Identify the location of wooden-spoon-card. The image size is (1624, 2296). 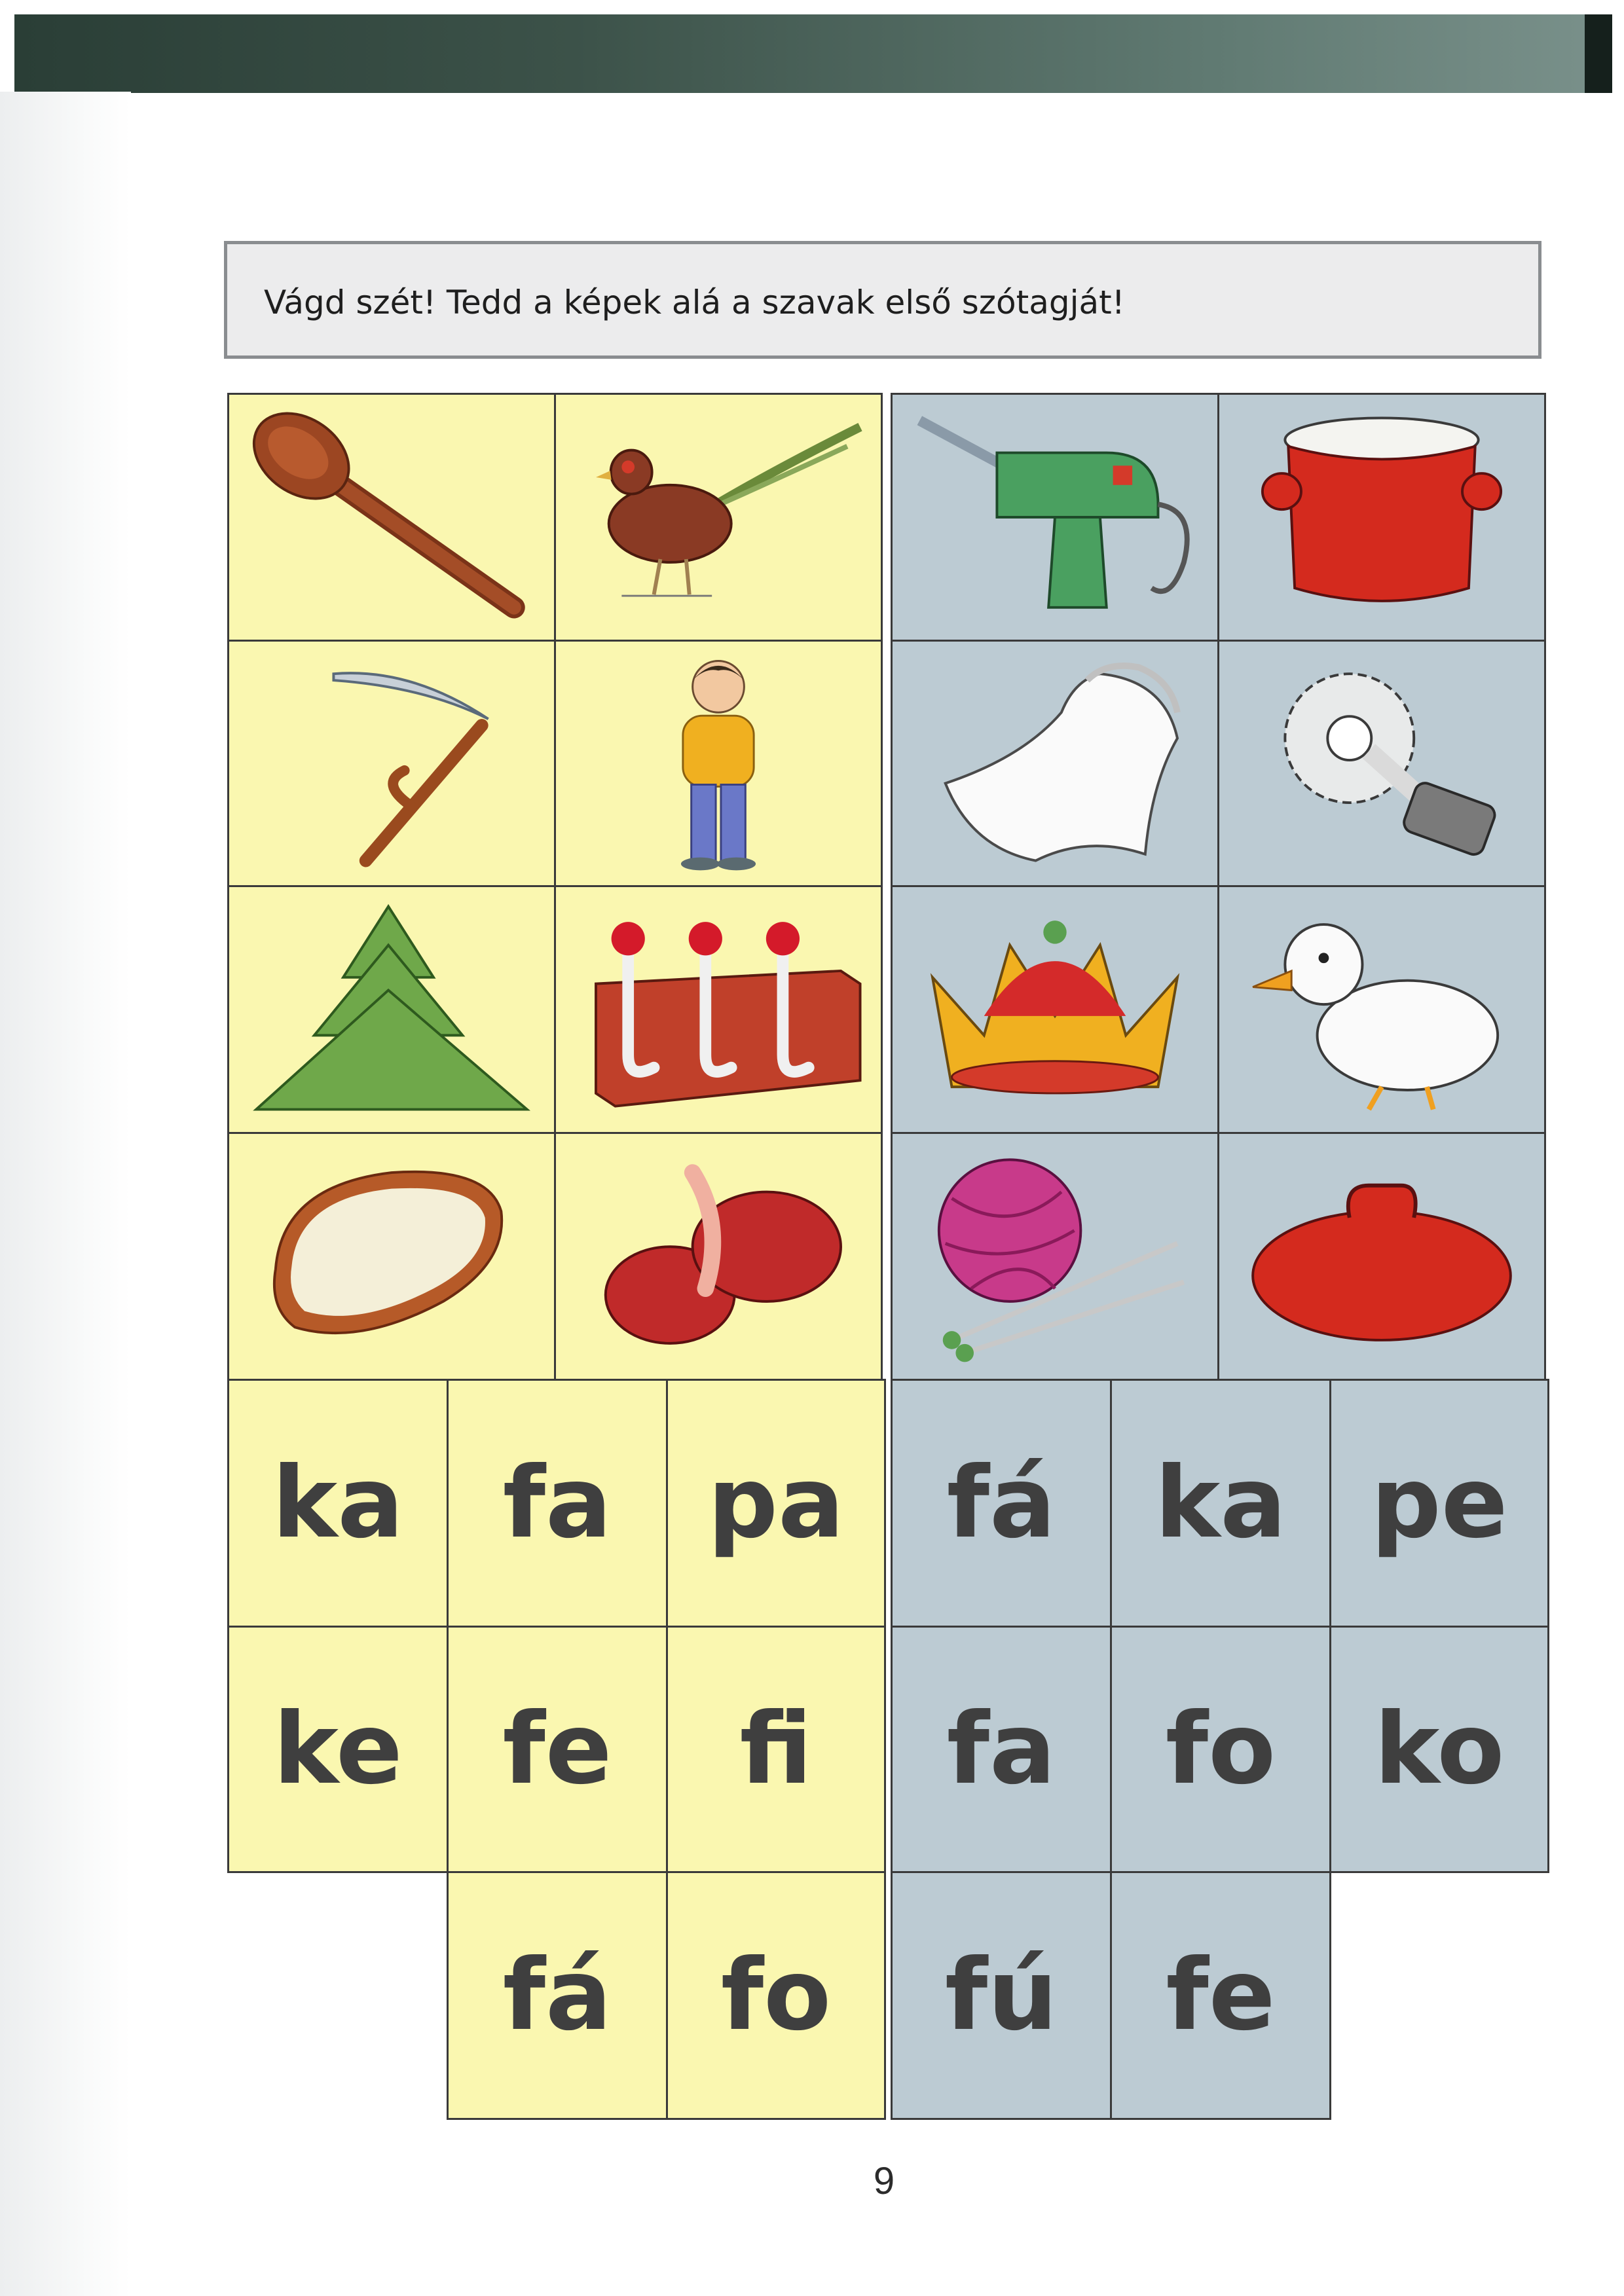
(391, 517).